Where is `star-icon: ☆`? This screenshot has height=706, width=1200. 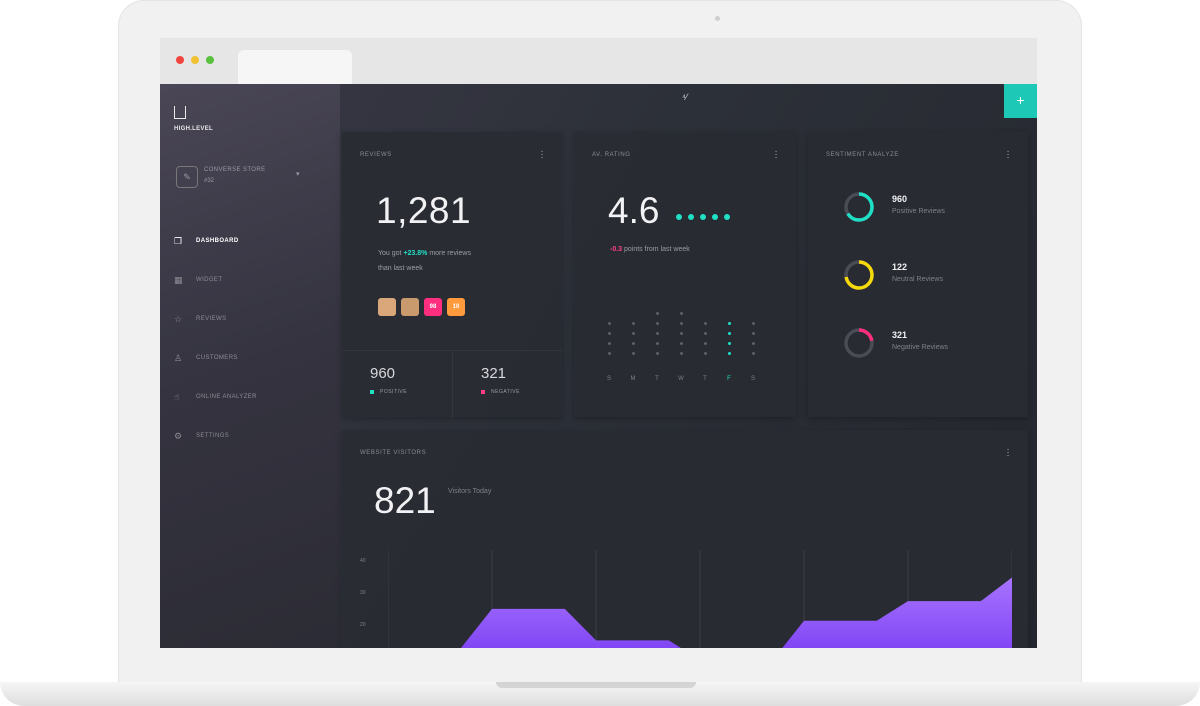
star-icon: ☆ is located at coordinates (178, 319).